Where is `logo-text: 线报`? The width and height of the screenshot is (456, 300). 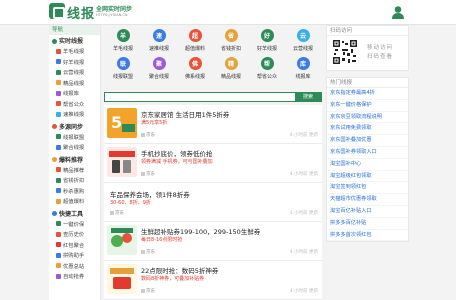 logo-text: 线报 is located at coordinates (81, 12).